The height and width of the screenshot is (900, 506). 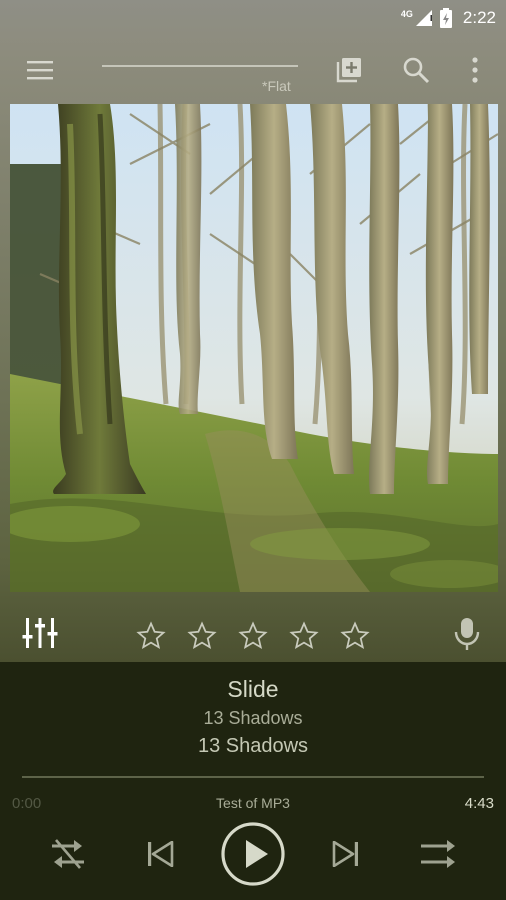 I want to click on file-info-label: Test of MP3, so click(x=253, y=803).